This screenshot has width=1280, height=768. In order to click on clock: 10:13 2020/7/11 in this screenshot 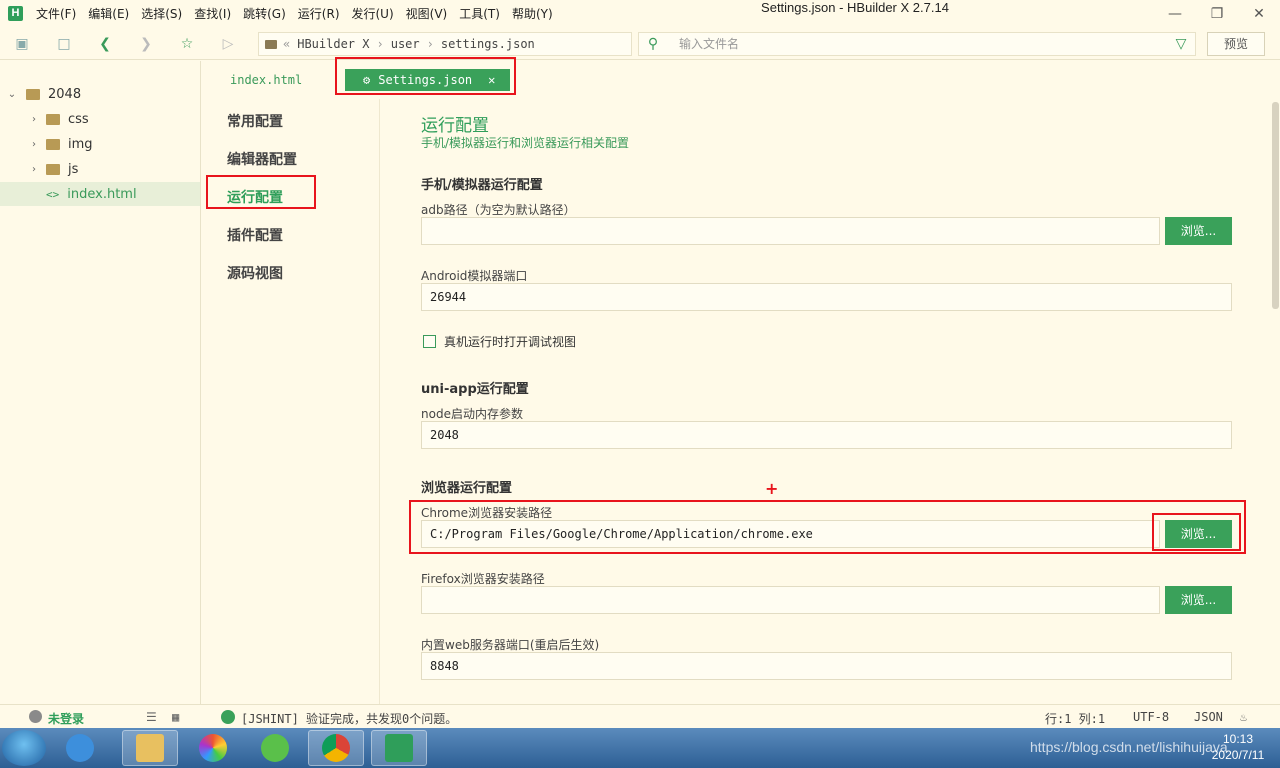, I will do `click(1238, 747)`.